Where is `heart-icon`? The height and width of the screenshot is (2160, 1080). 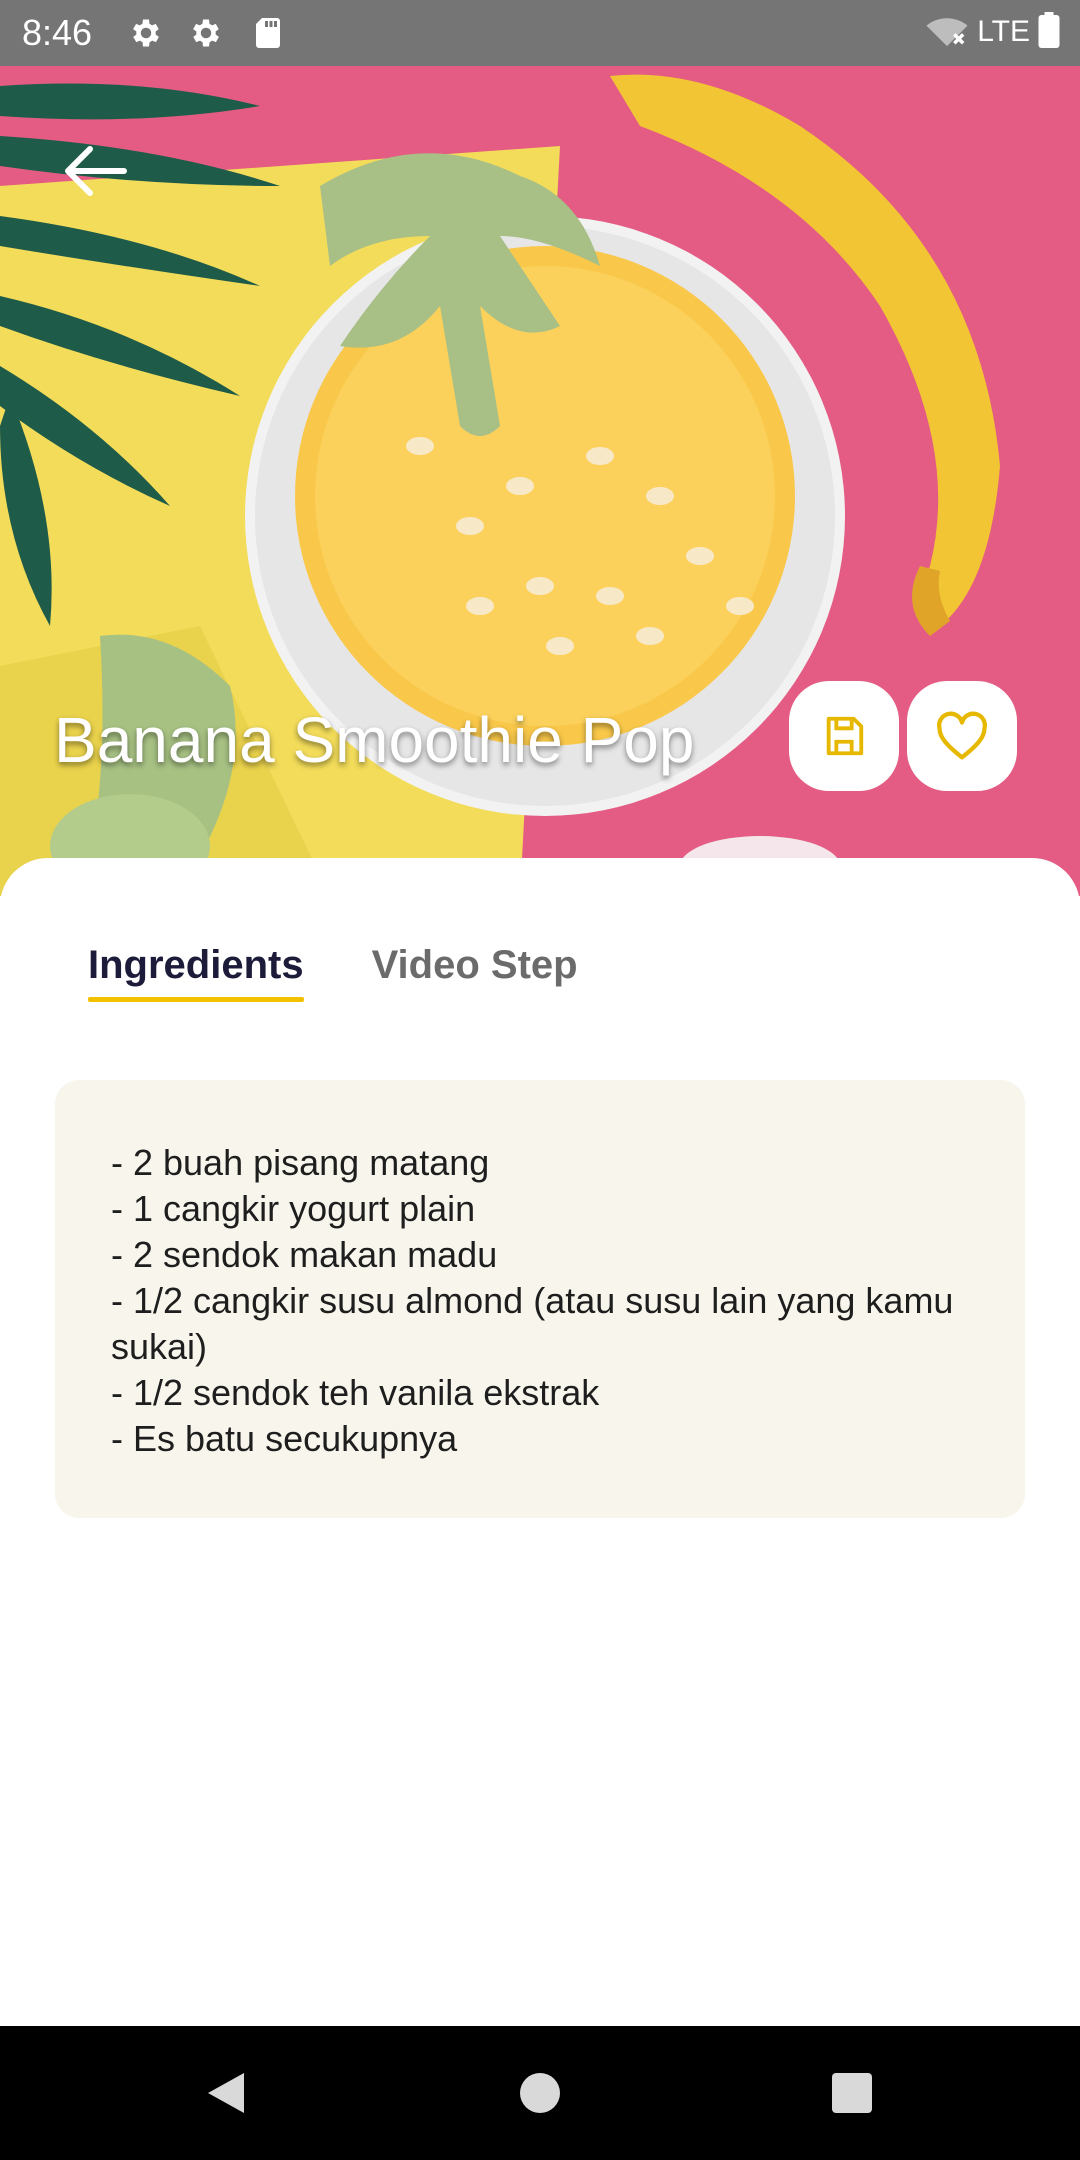
heart-icon is located at coordinates (962, 735).